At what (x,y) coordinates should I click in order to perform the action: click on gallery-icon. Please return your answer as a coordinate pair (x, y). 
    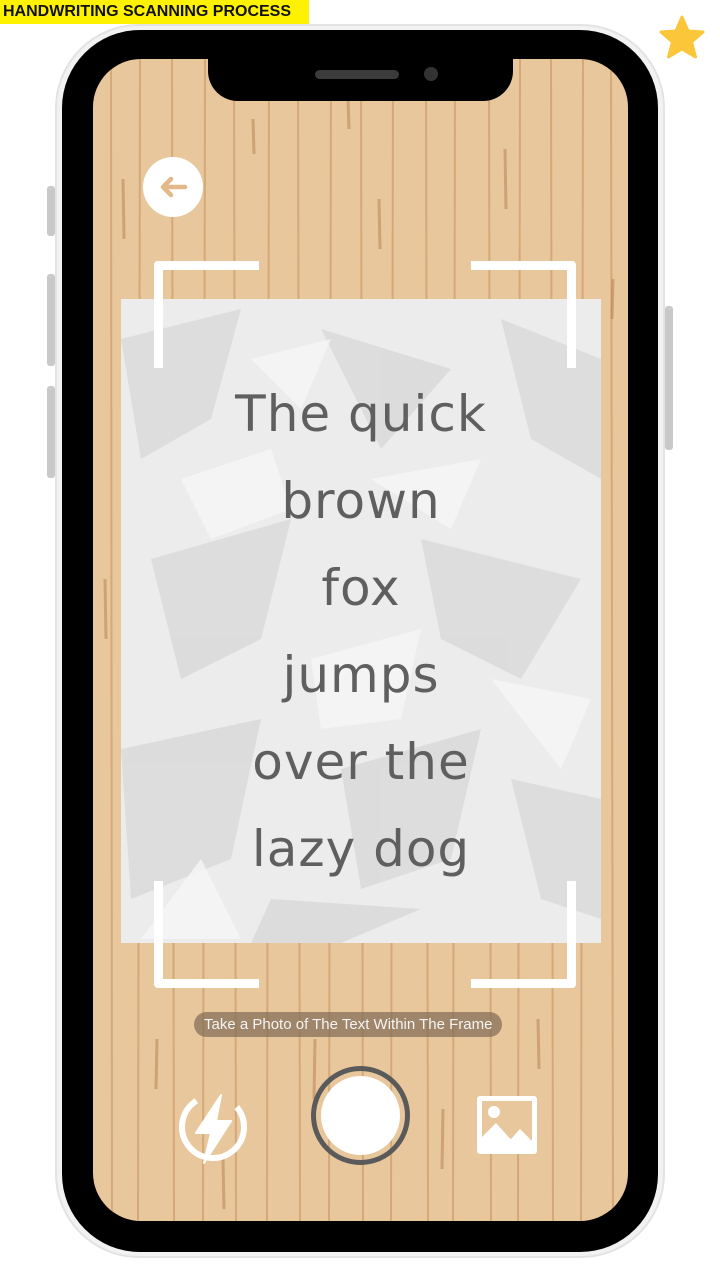
    Looking at the image, I should click on (507, 1125).